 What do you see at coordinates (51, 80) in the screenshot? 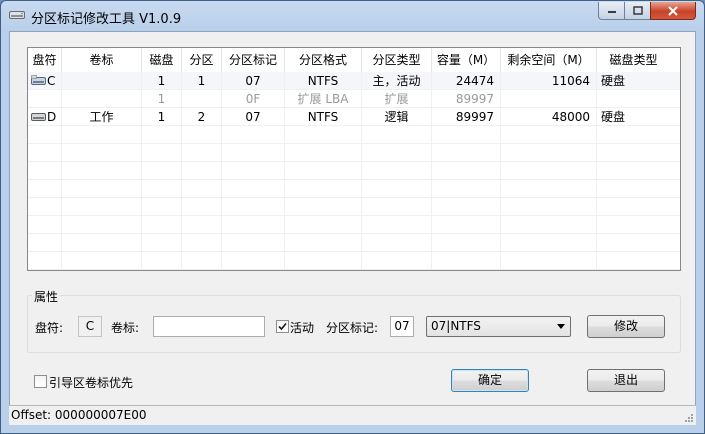
I see `drive-letter: C` at bounding box center [51, 80].